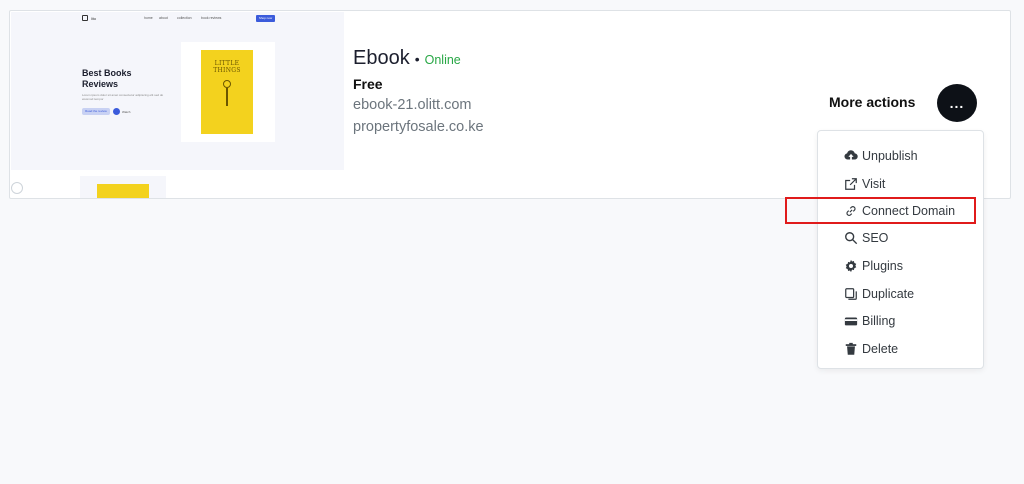  Describe the element at coordinates (227, 67) in the screenshot. I see `book-title: LITTLE THINGS` at that location.